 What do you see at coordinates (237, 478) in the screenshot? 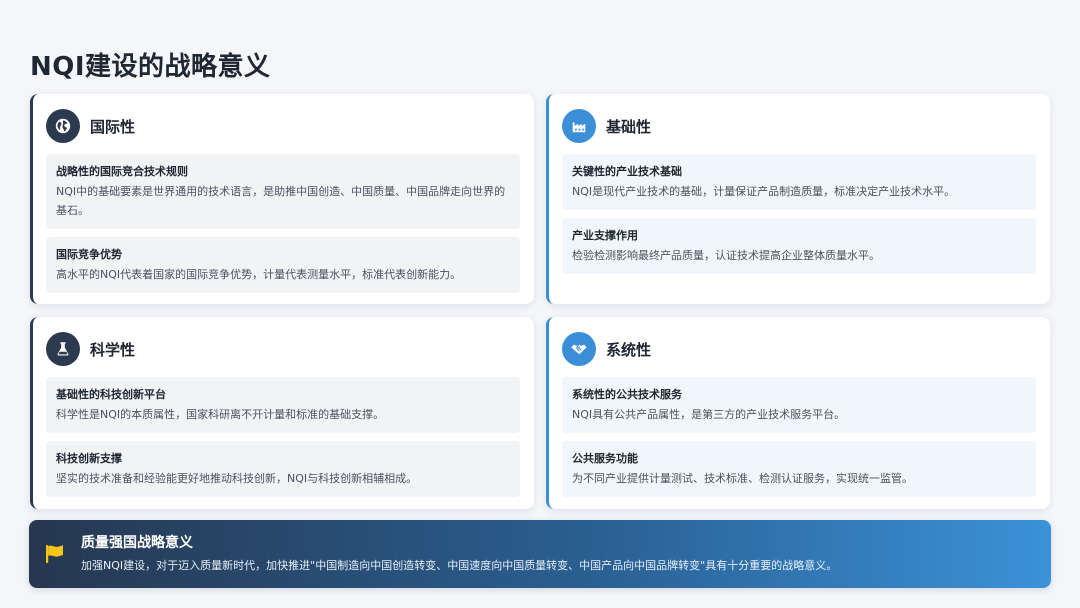
I see `block-text: 坚实的技术准备和经验能更好地推动科技创新，NQI与科技创新相辅相成。` at bounding box center [237, 478].